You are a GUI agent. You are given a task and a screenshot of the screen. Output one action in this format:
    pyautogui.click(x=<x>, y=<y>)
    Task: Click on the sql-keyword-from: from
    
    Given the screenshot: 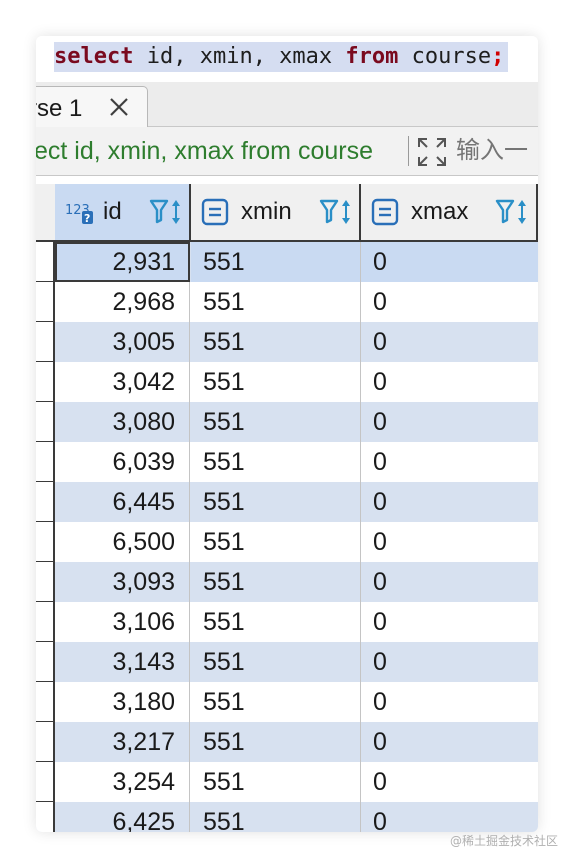 What is the action you would take?
    pyautogui.click(x=372, y=56)
    